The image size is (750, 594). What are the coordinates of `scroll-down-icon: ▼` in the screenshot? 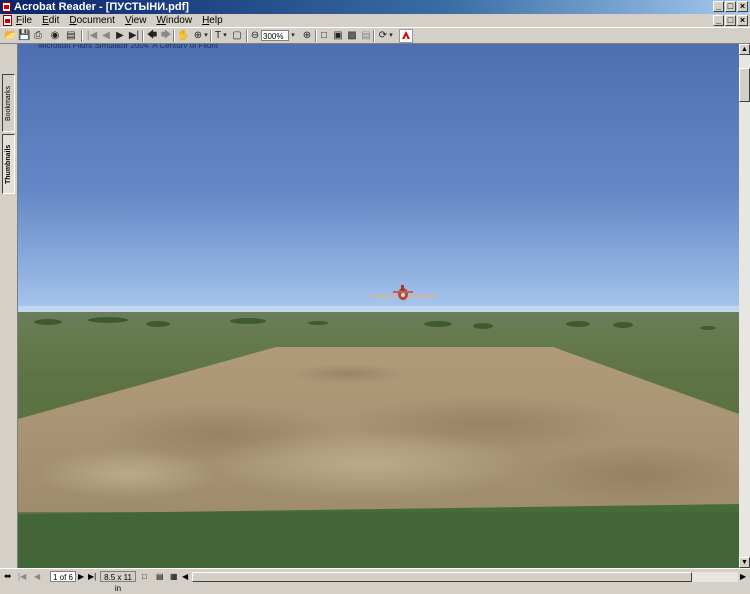 It's located at (744, 562).